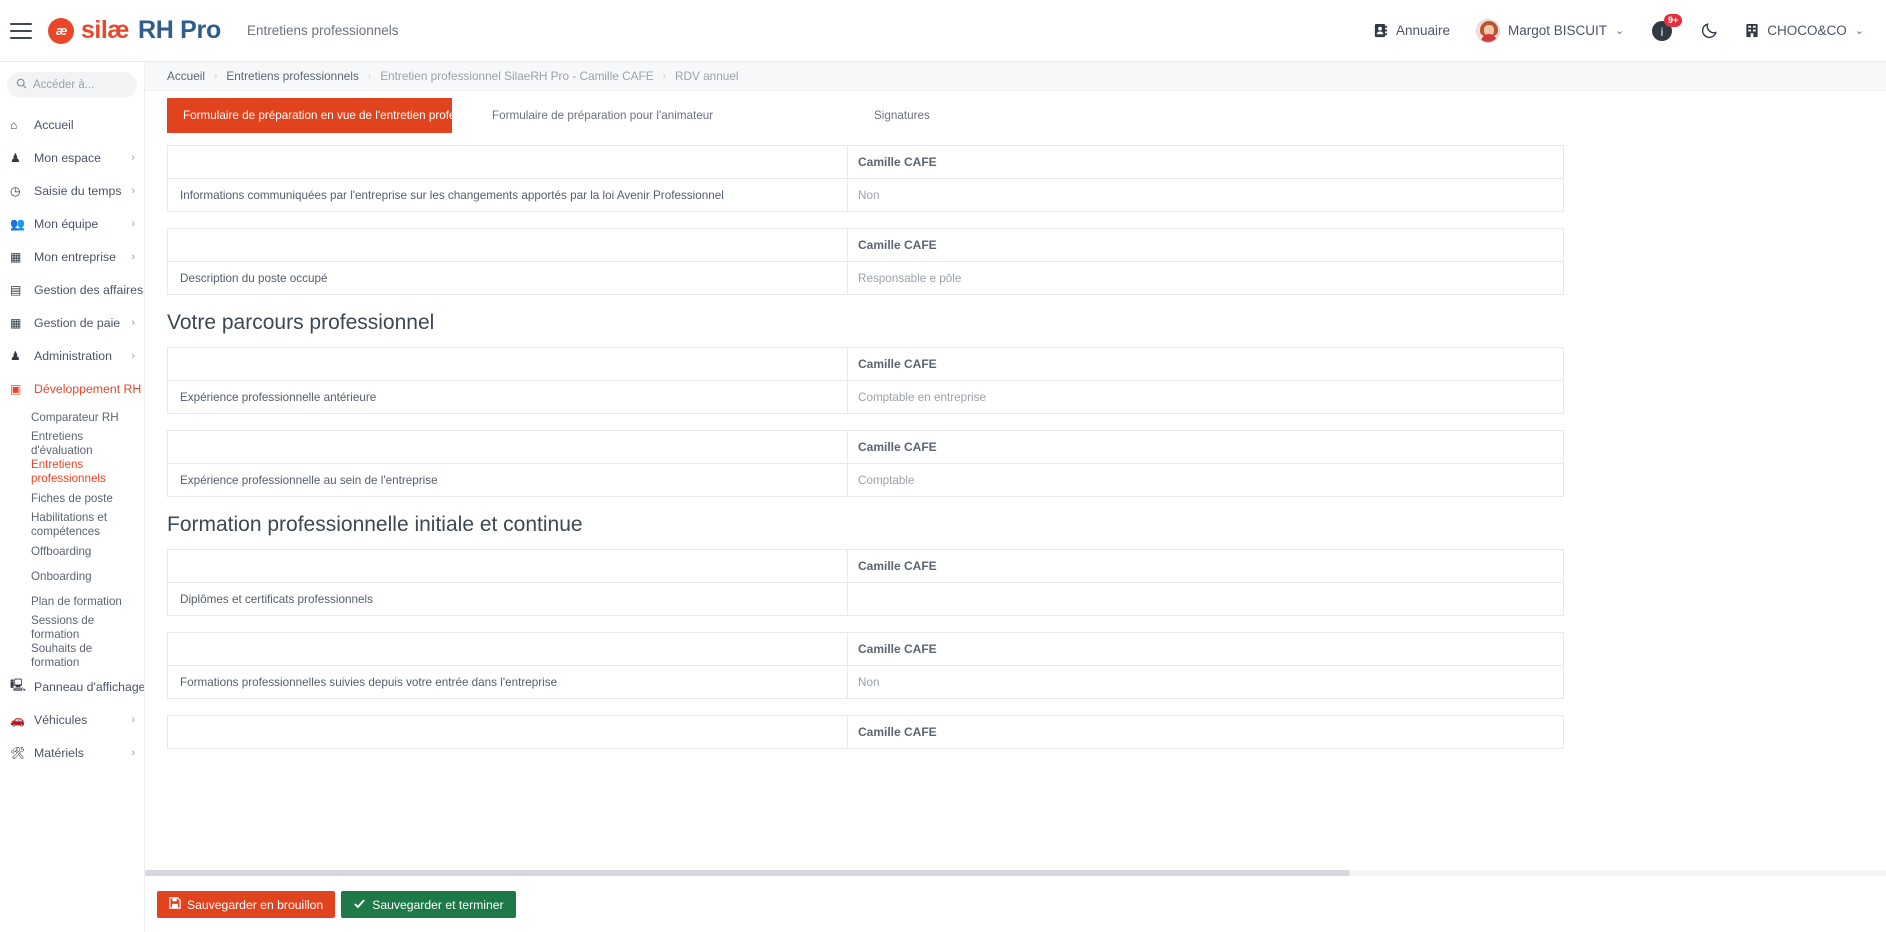 The height and width of the screenshot is (932, 1886). Describe the element at coordinates (1859, 31) in the screenshot. I see `chevron-down-icon: ⌄` at that location.